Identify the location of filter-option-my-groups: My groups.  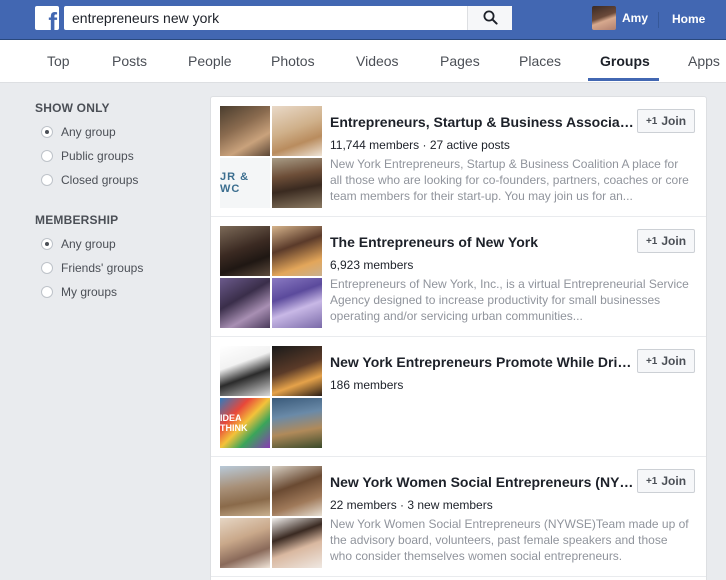
(79, 292).